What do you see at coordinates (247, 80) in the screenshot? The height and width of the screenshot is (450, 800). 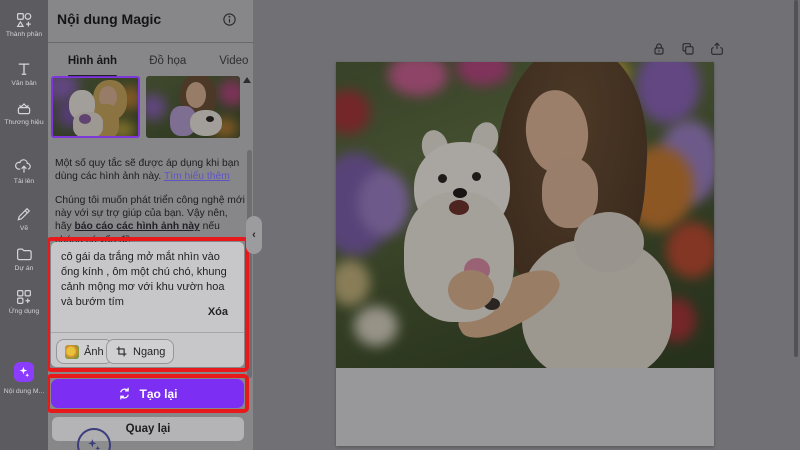 I see `scroll-up-arrow` at bounding box center [247, 80].